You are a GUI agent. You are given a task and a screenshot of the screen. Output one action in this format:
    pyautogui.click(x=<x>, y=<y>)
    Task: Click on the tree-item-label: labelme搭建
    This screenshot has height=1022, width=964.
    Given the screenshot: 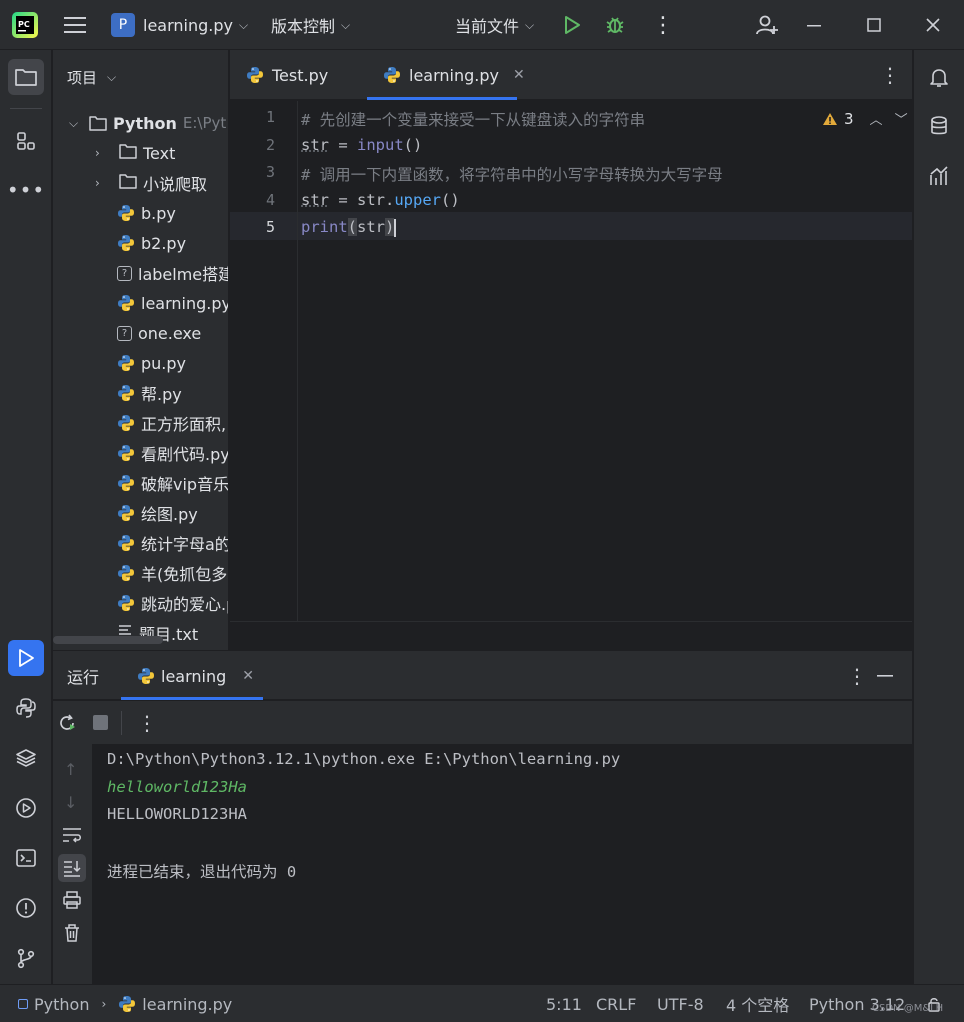 What is the action you would take?
    pyautogui.click(x=183, y=274)
    